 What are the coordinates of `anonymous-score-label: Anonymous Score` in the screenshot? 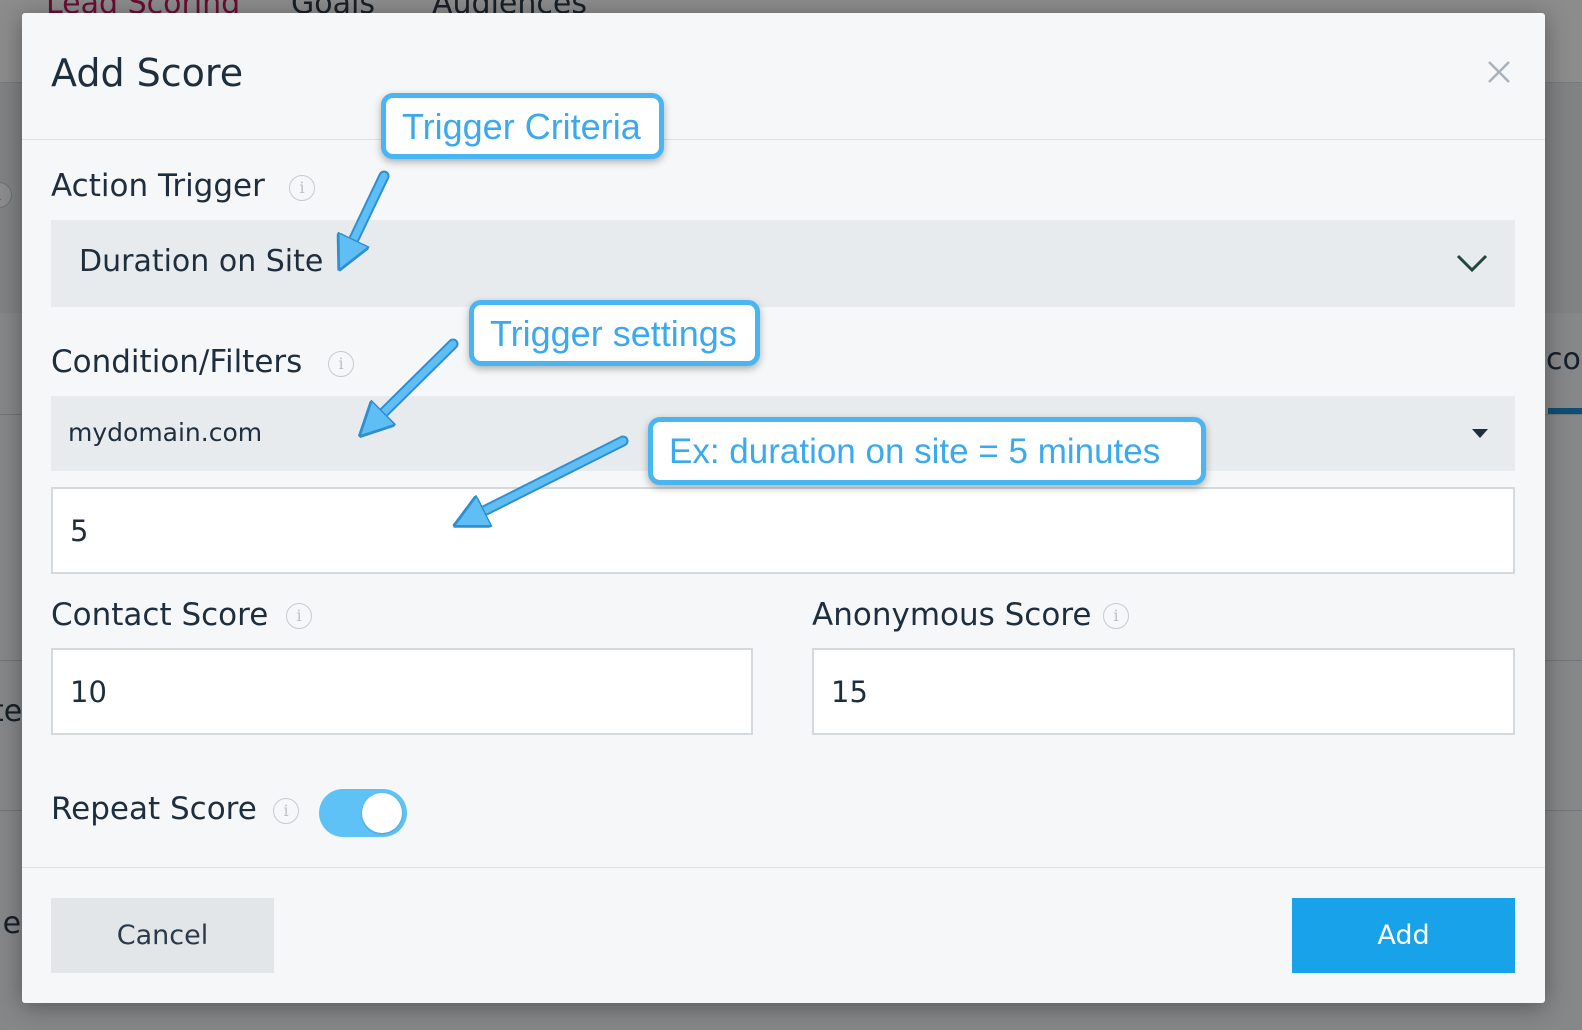 It's located at (952, 615).